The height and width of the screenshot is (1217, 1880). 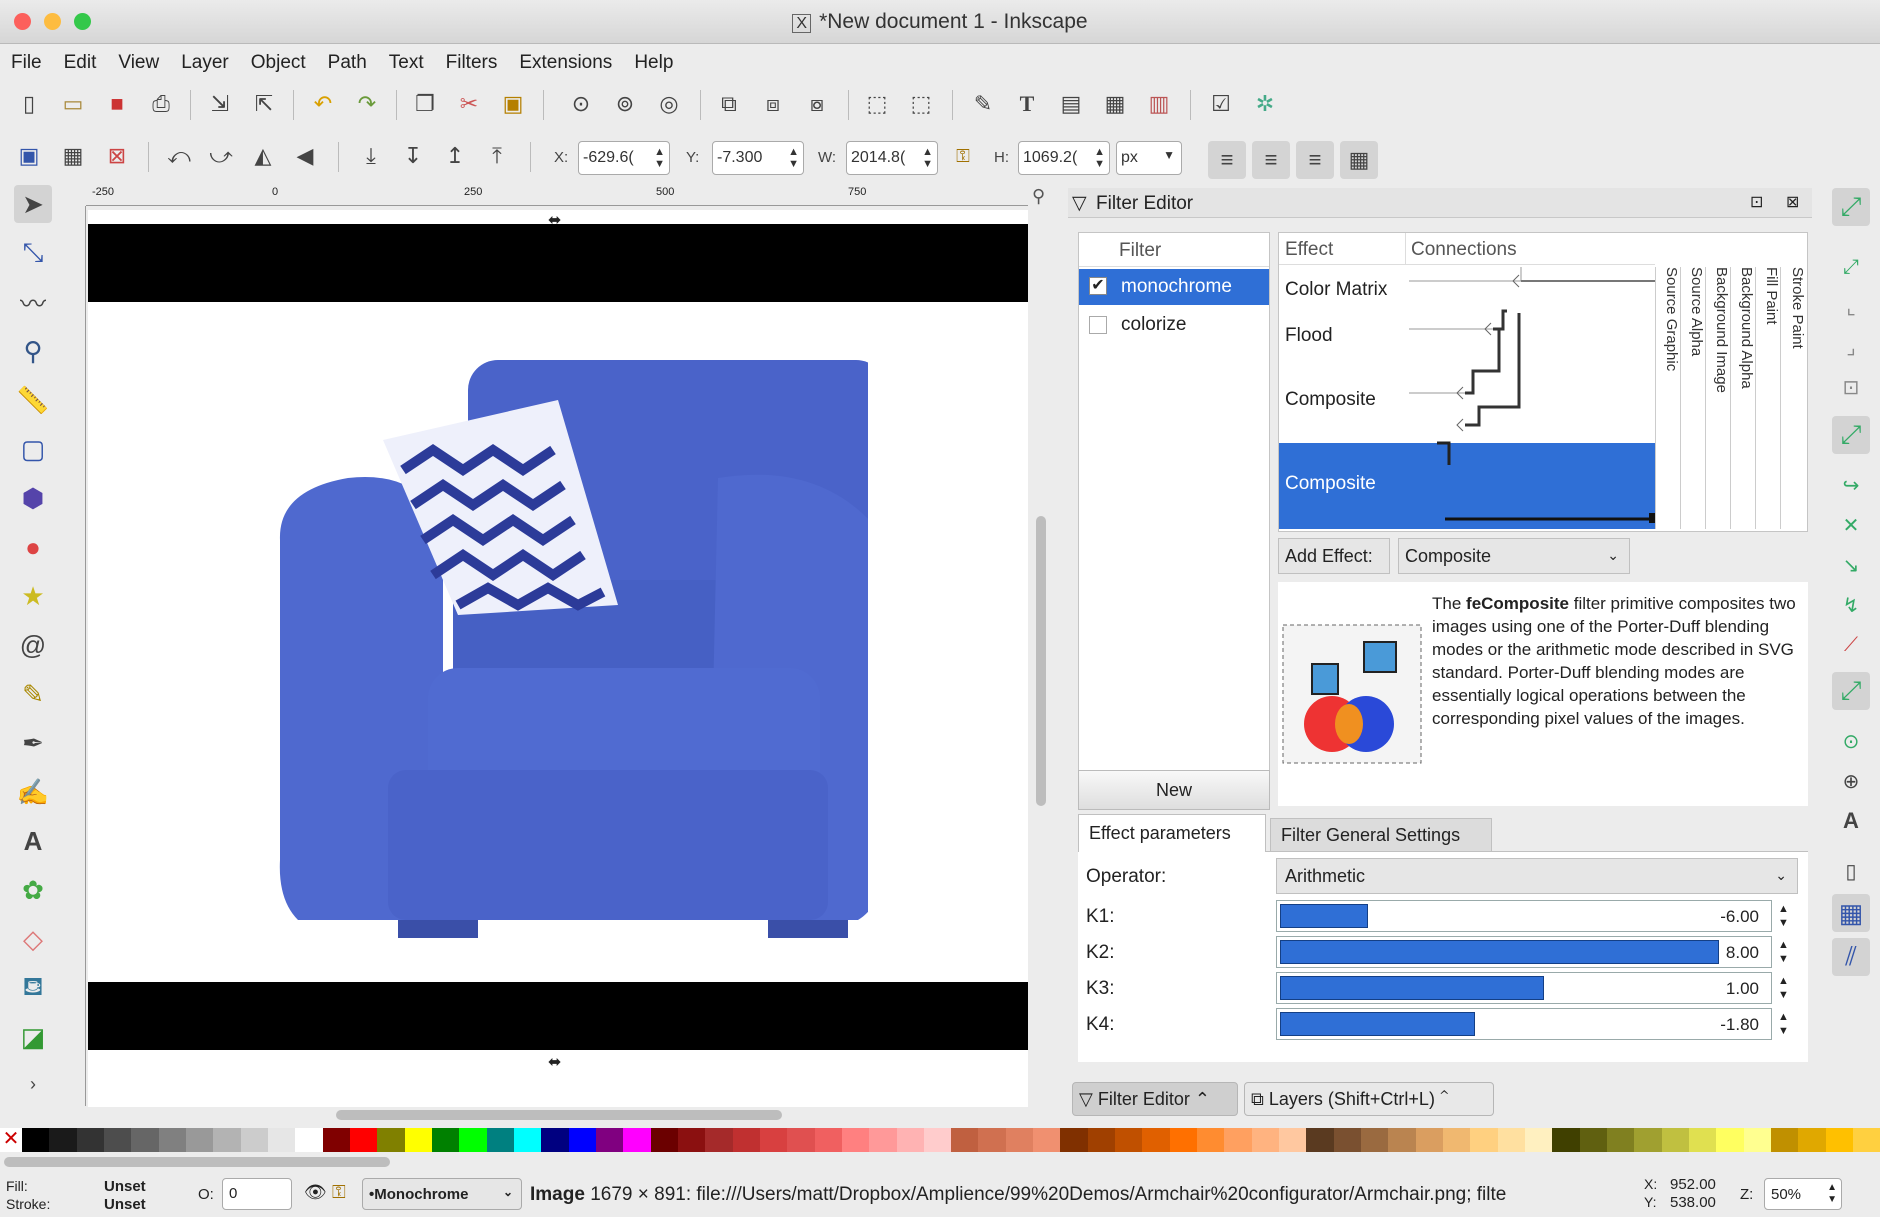 I want to click on flip-vertical-icon: ◀, so click(x=305, y=156).